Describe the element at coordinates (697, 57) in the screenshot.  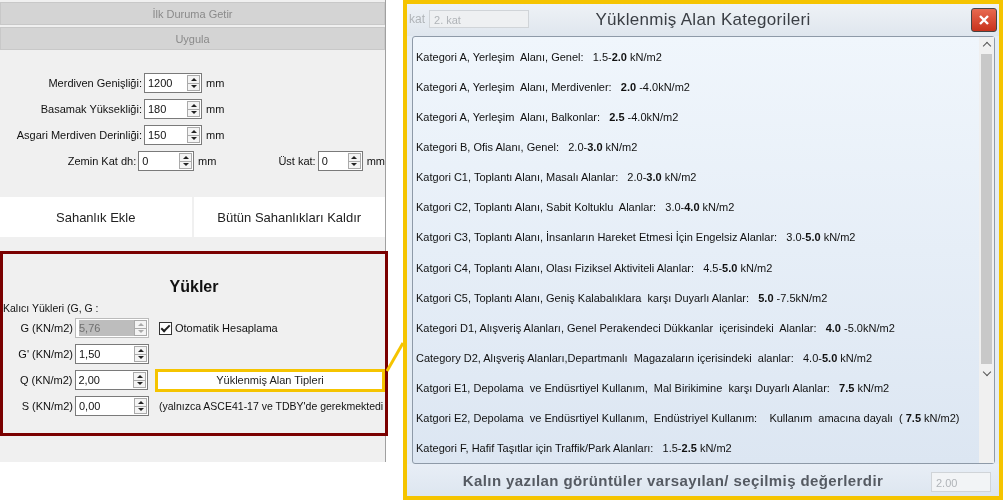
I see `list-item: Kategori A, Yerleşim Alanı, Genel: 1.5-2.0 kN/m2` at that location.